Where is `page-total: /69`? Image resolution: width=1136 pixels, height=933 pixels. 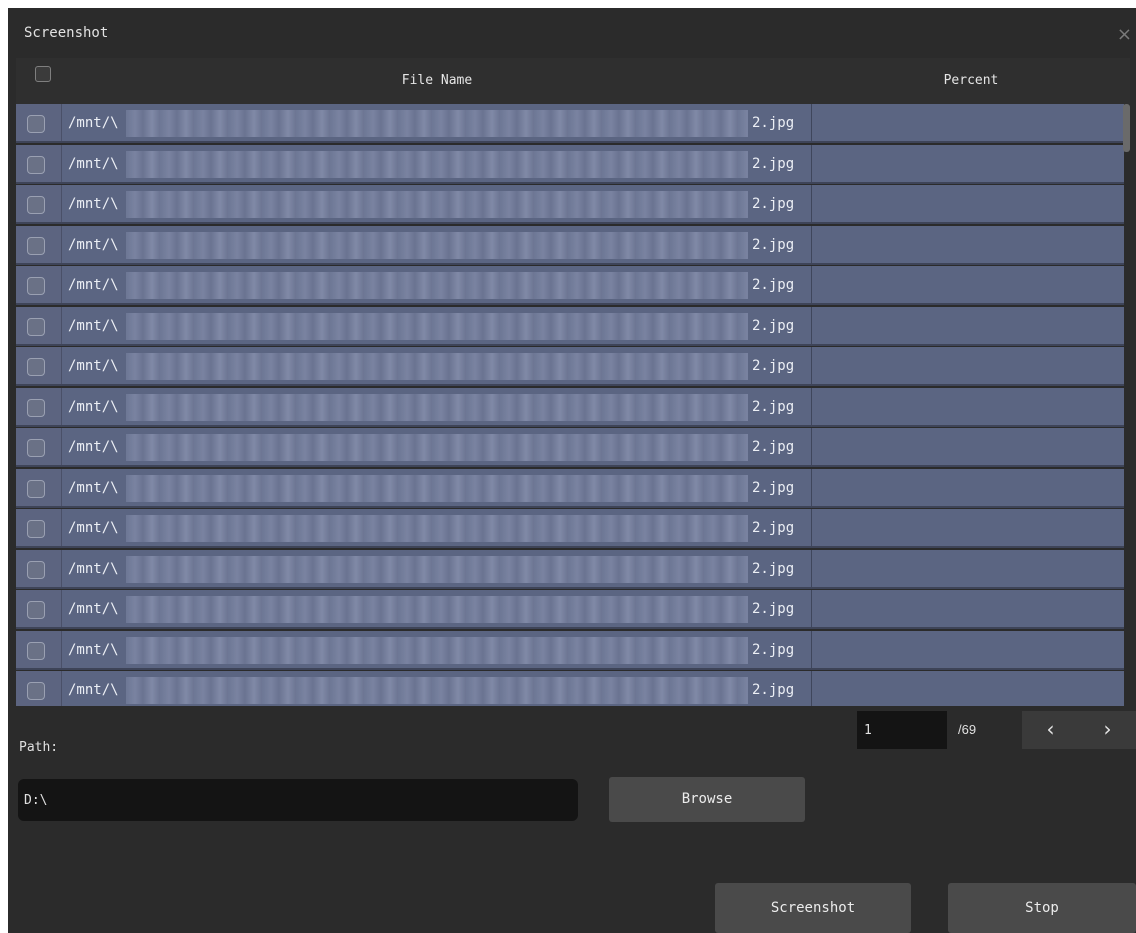 page-total: /69 is located at coordinates (967, 729).